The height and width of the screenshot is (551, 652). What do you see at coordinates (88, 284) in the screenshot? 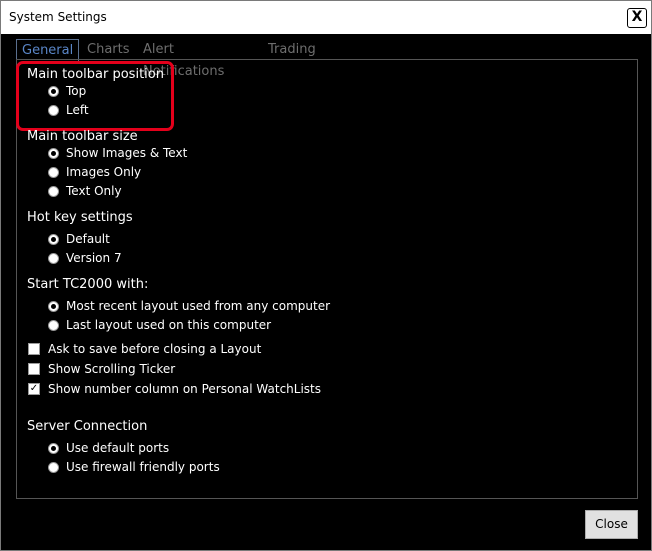
I see `start-with-label: Start TC2000 with:` at bounding box center [88, 284].